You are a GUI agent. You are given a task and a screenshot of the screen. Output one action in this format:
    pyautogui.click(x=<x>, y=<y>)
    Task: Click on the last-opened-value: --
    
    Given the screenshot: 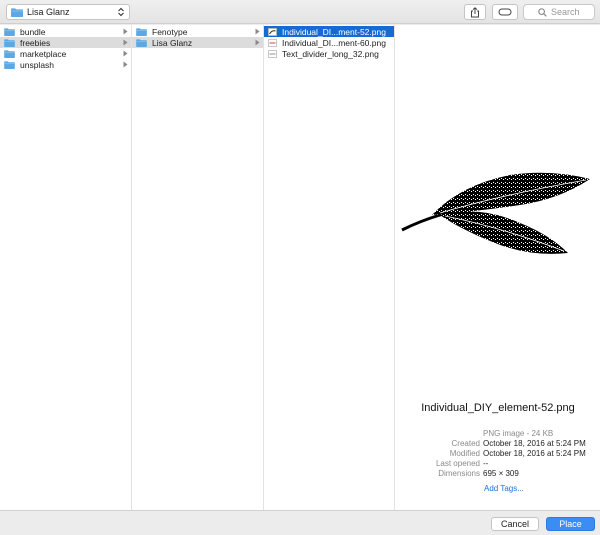 What is the action you would take?
    pyautogui.click(x=486, y=463)
    